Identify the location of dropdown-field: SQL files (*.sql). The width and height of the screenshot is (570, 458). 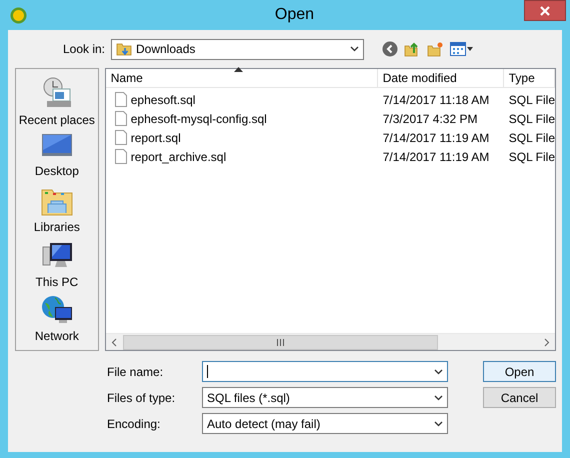
(325, 397).